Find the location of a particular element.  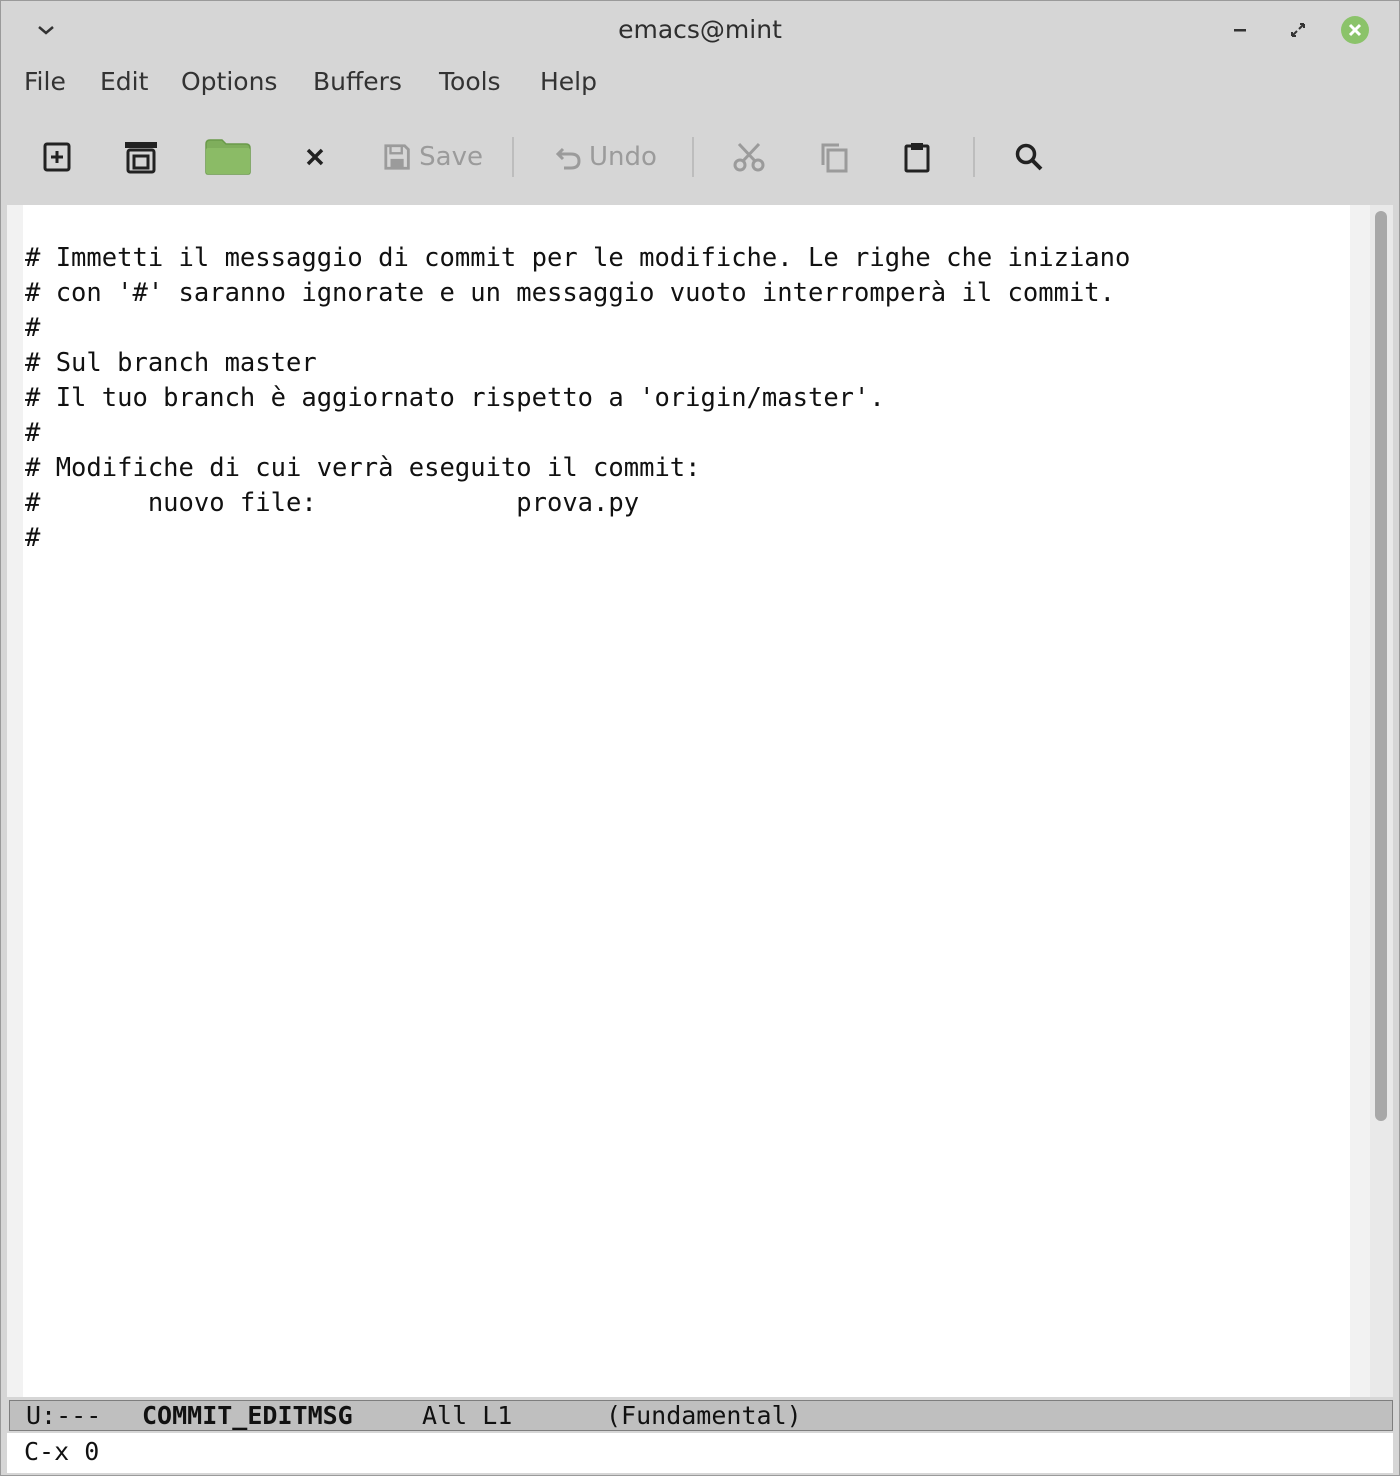

copy-icon is located at coordinates (834, 158).